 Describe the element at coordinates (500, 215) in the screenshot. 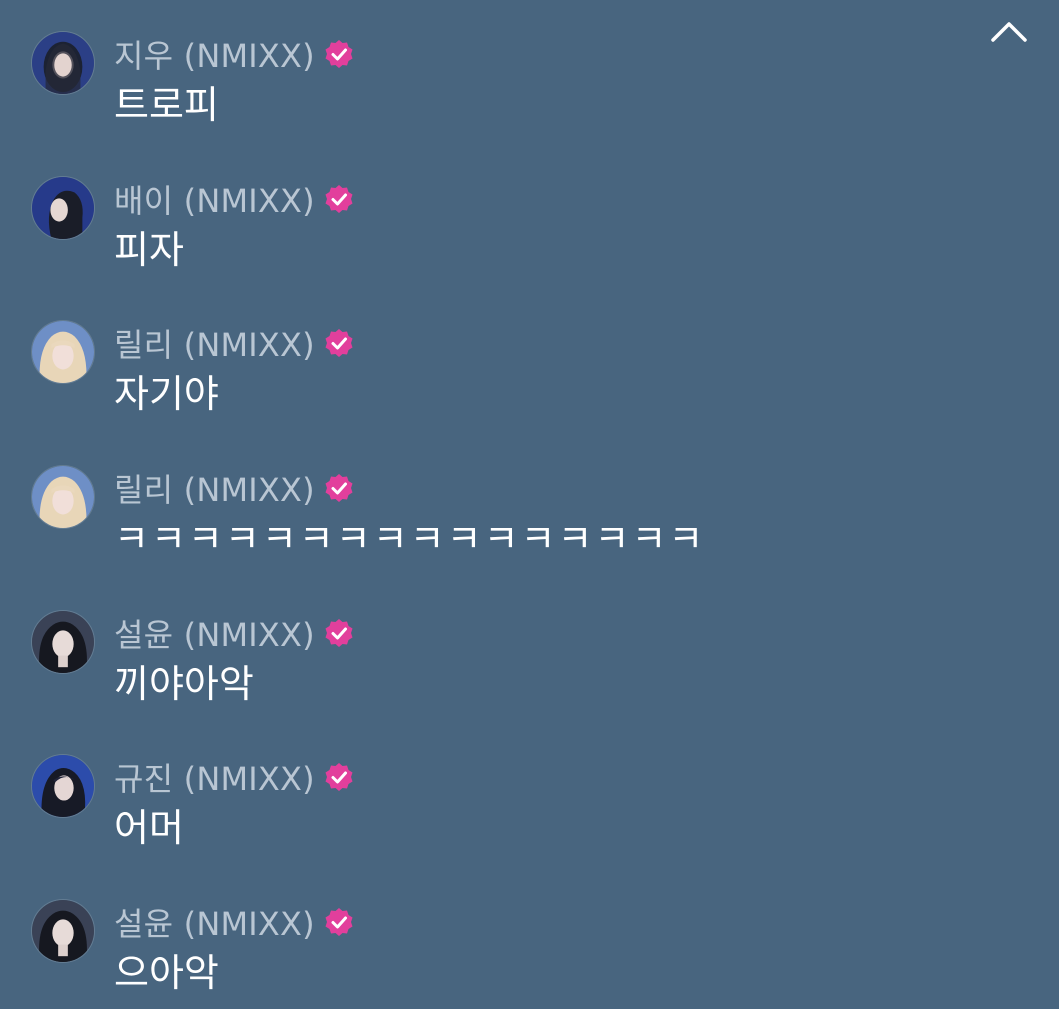

I see `chat-message: 배이 (NMIXX) 피자` at that location.